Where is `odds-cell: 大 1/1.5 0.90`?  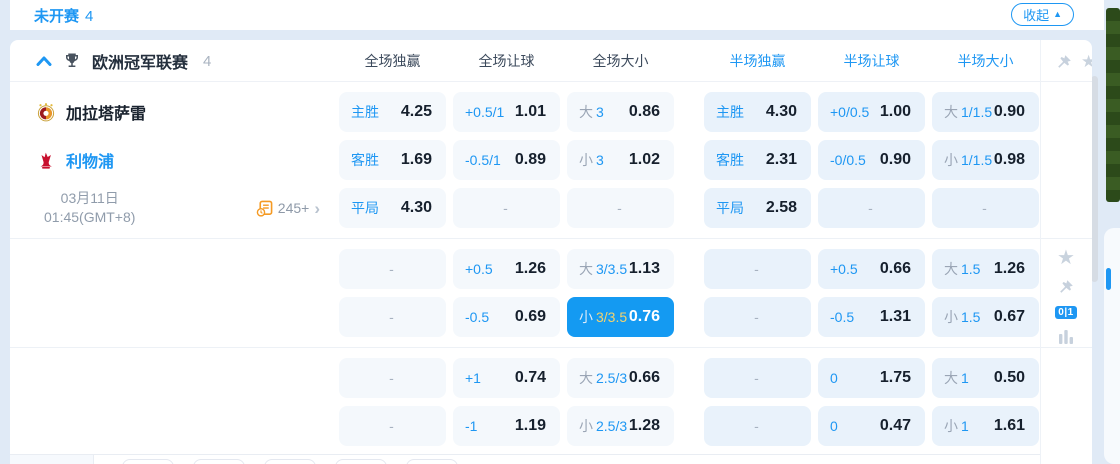
odds-cell: 大 1/1.5 0.90 is located at coordinates (985, 112).